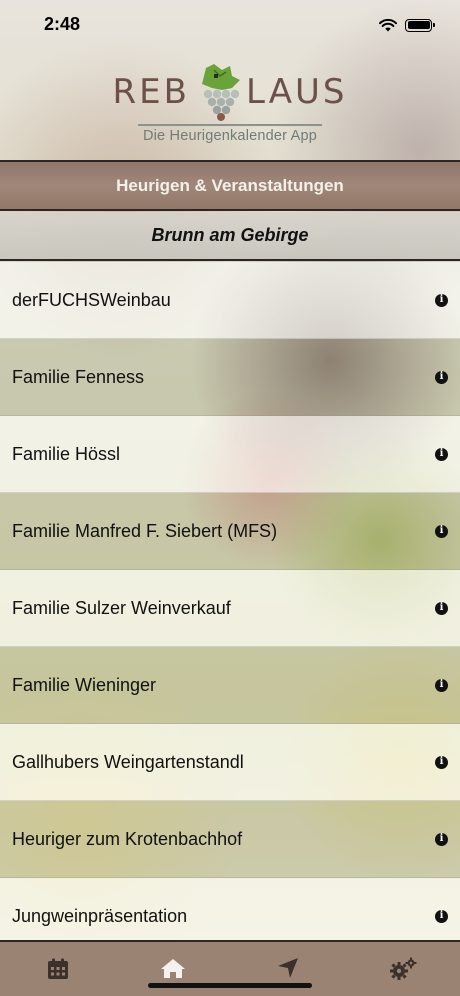 The width and height of the screenshot is (460, 996). I want to click on location-arrow-icon, so click(287, 968).